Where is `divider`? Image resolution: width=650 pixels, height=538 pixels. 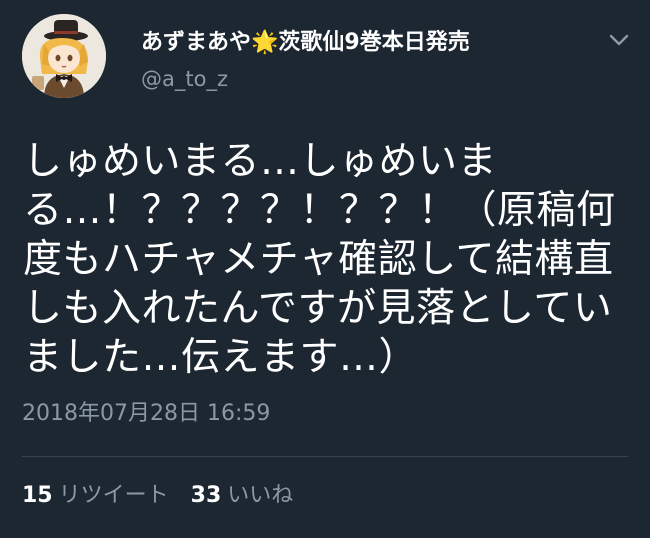 divider is located at coordinates (325, 456).